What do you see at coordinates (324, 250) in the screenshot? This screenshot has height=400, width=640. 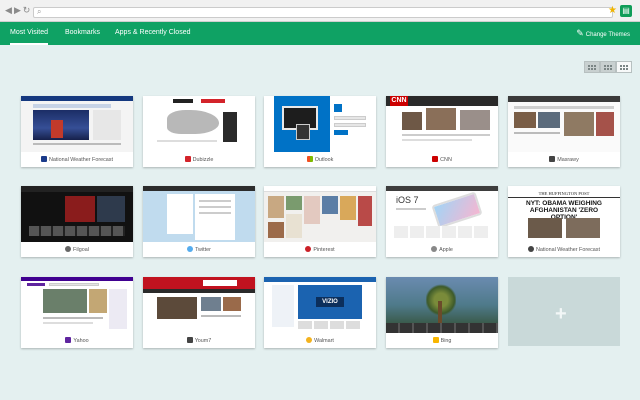 I see `tile-title: Pinterest` at bounding box center [324, 250].